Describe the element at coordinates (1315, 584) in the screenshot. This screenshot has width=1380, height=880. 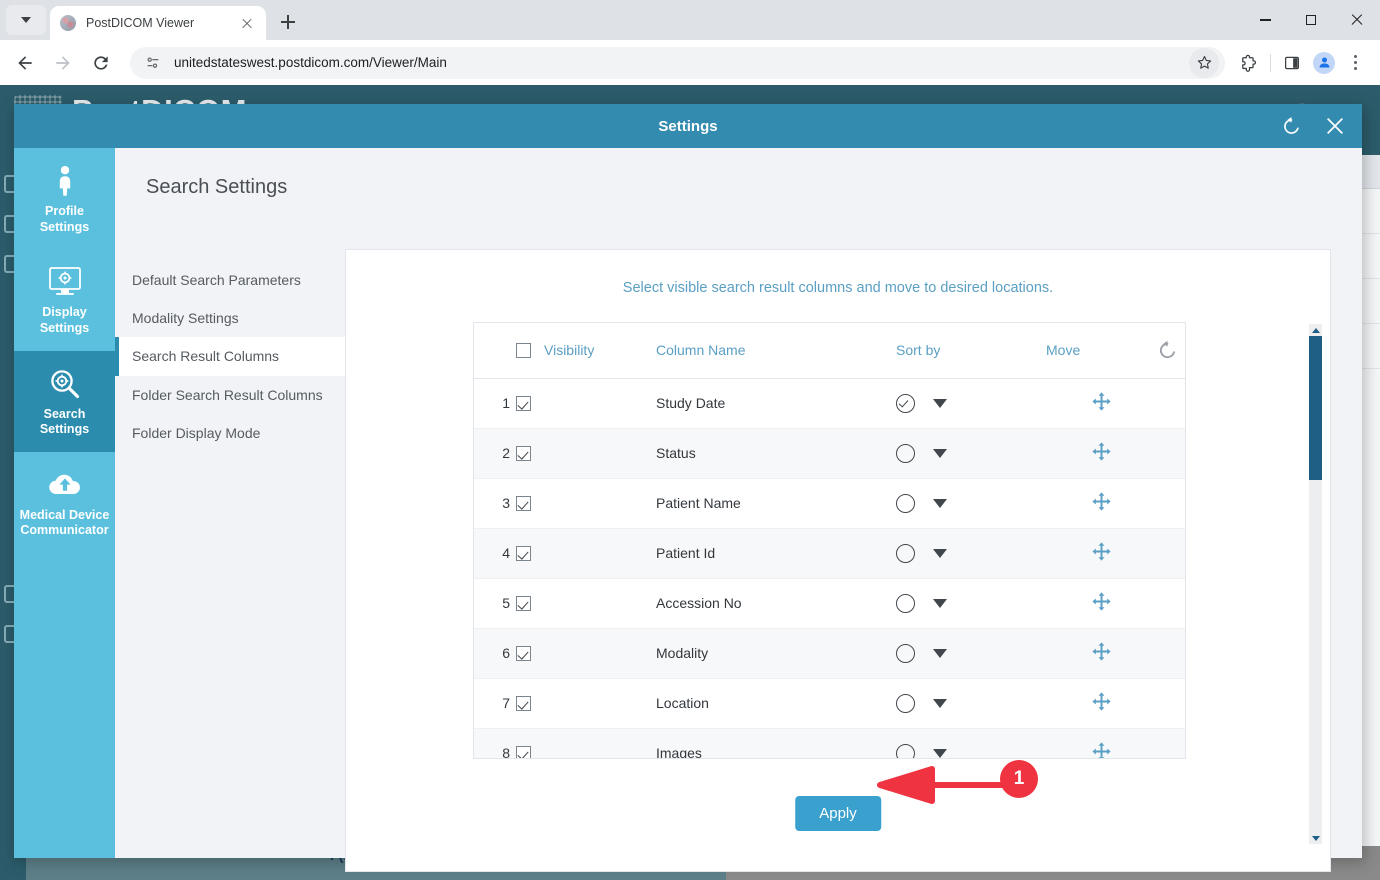
I see `panel-scrollbar` at that location.